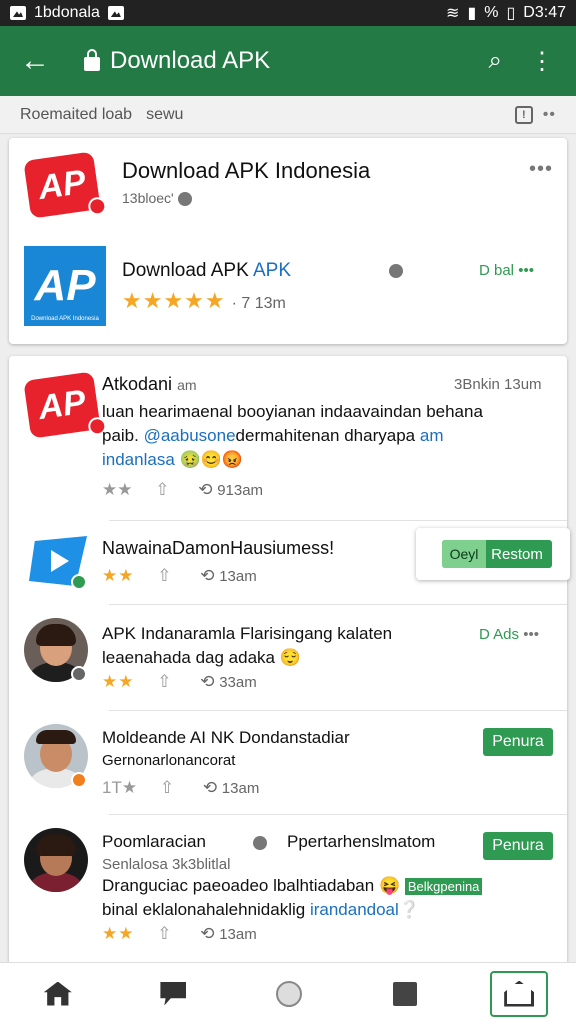 The image size is (576, 1024). I want to click on post-author: APK Indanaramla Flarisingang kalaten, so click(247, 634).